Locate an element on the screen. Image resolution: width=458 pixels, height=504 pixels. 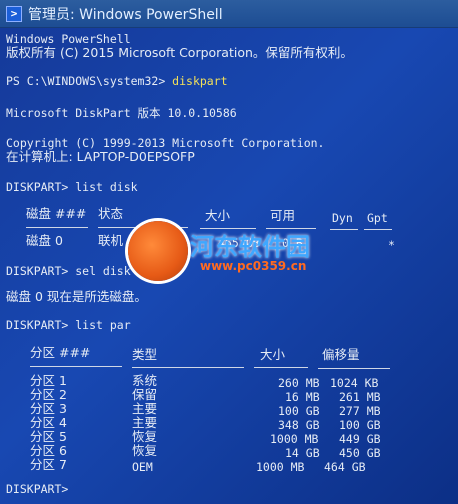
disk-cell: 465 GB is located at coordinates (239, 243).